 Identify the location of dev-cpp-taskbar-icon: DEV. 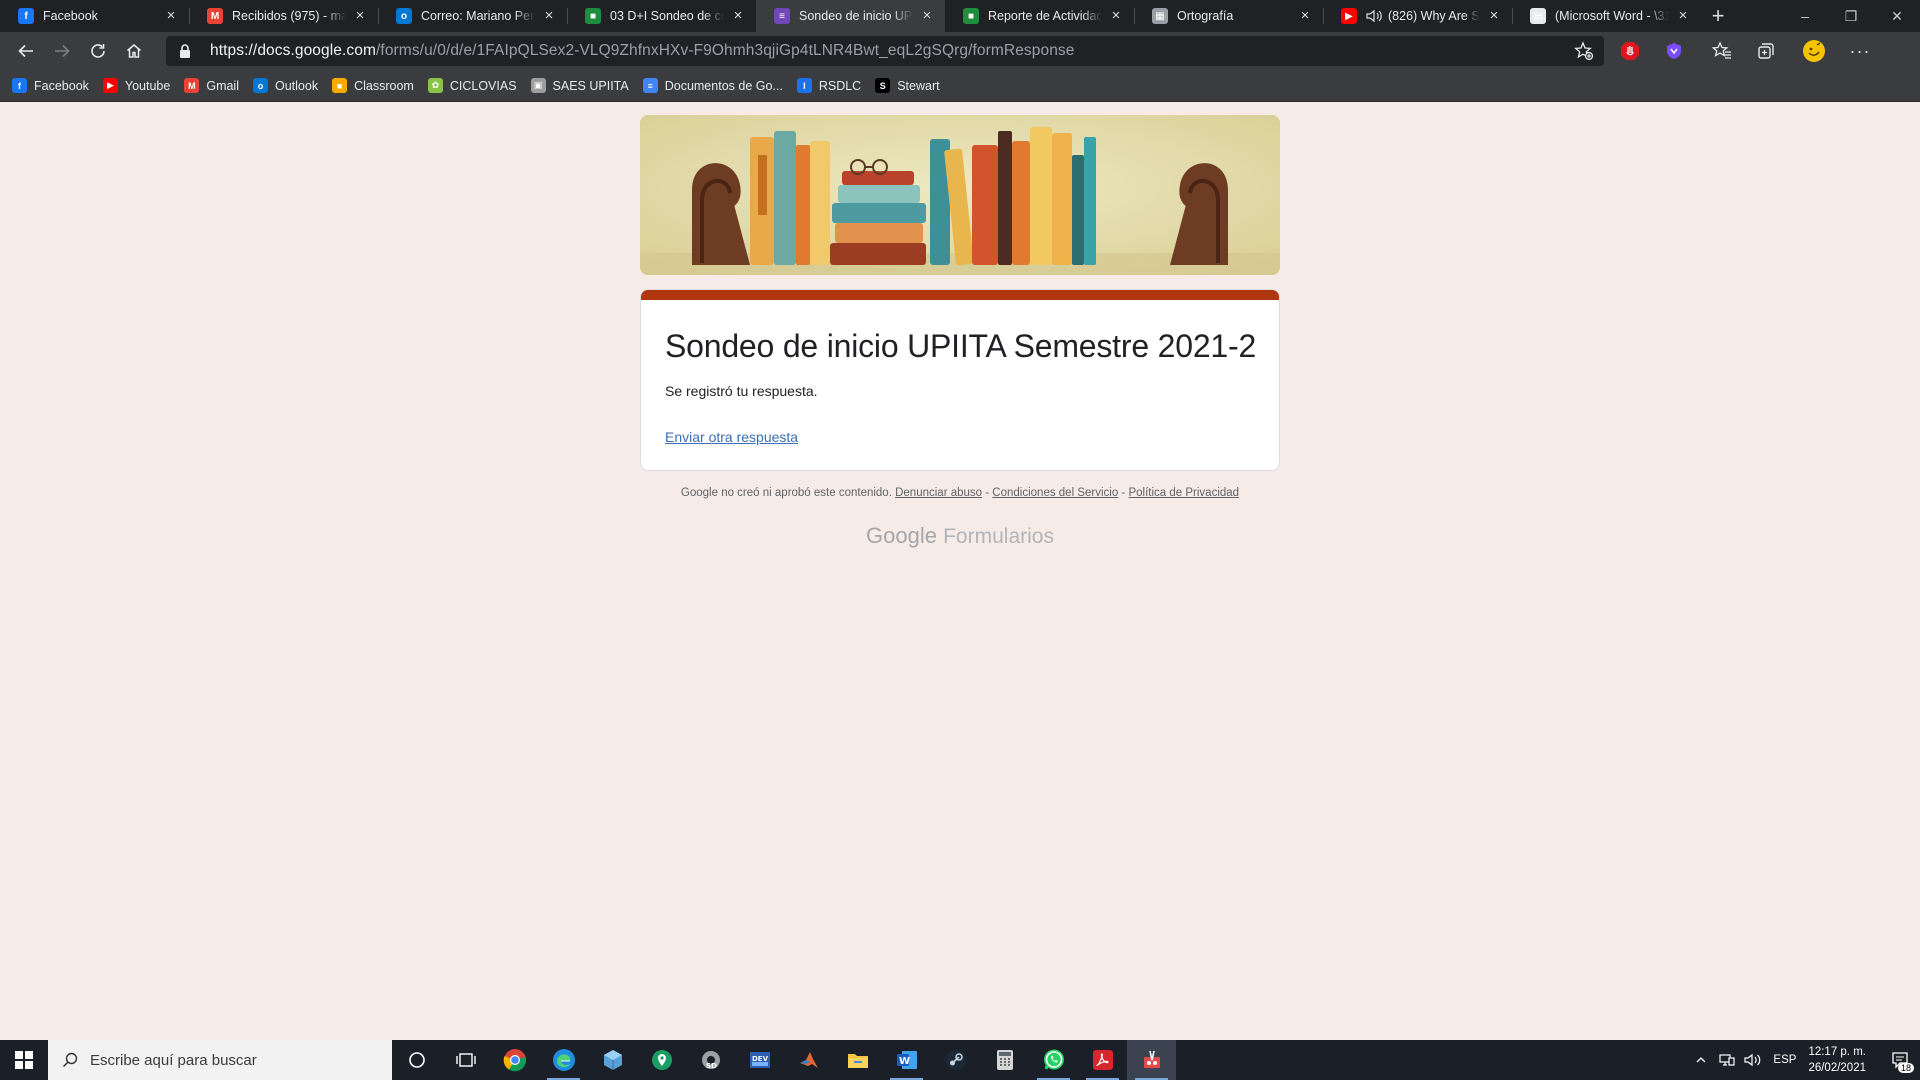
(759, 1060).